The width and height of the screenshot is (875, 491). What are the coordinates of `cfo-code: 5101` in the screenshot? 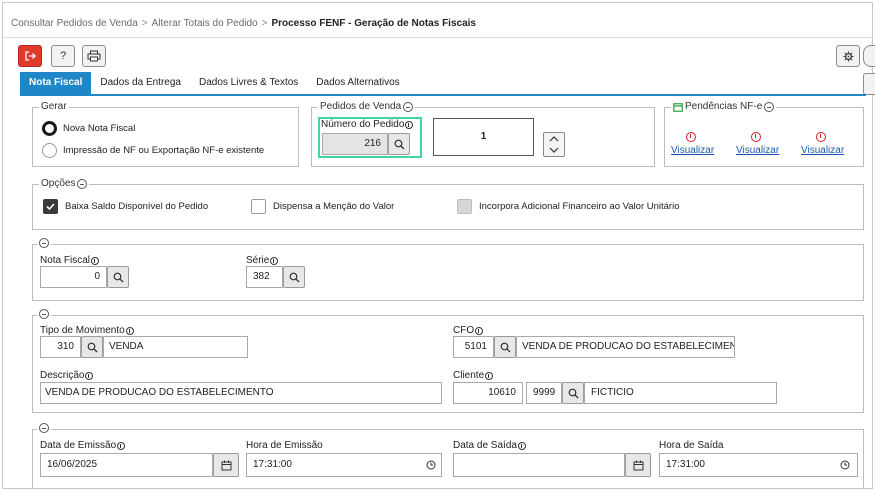 It's located at (473, 347).